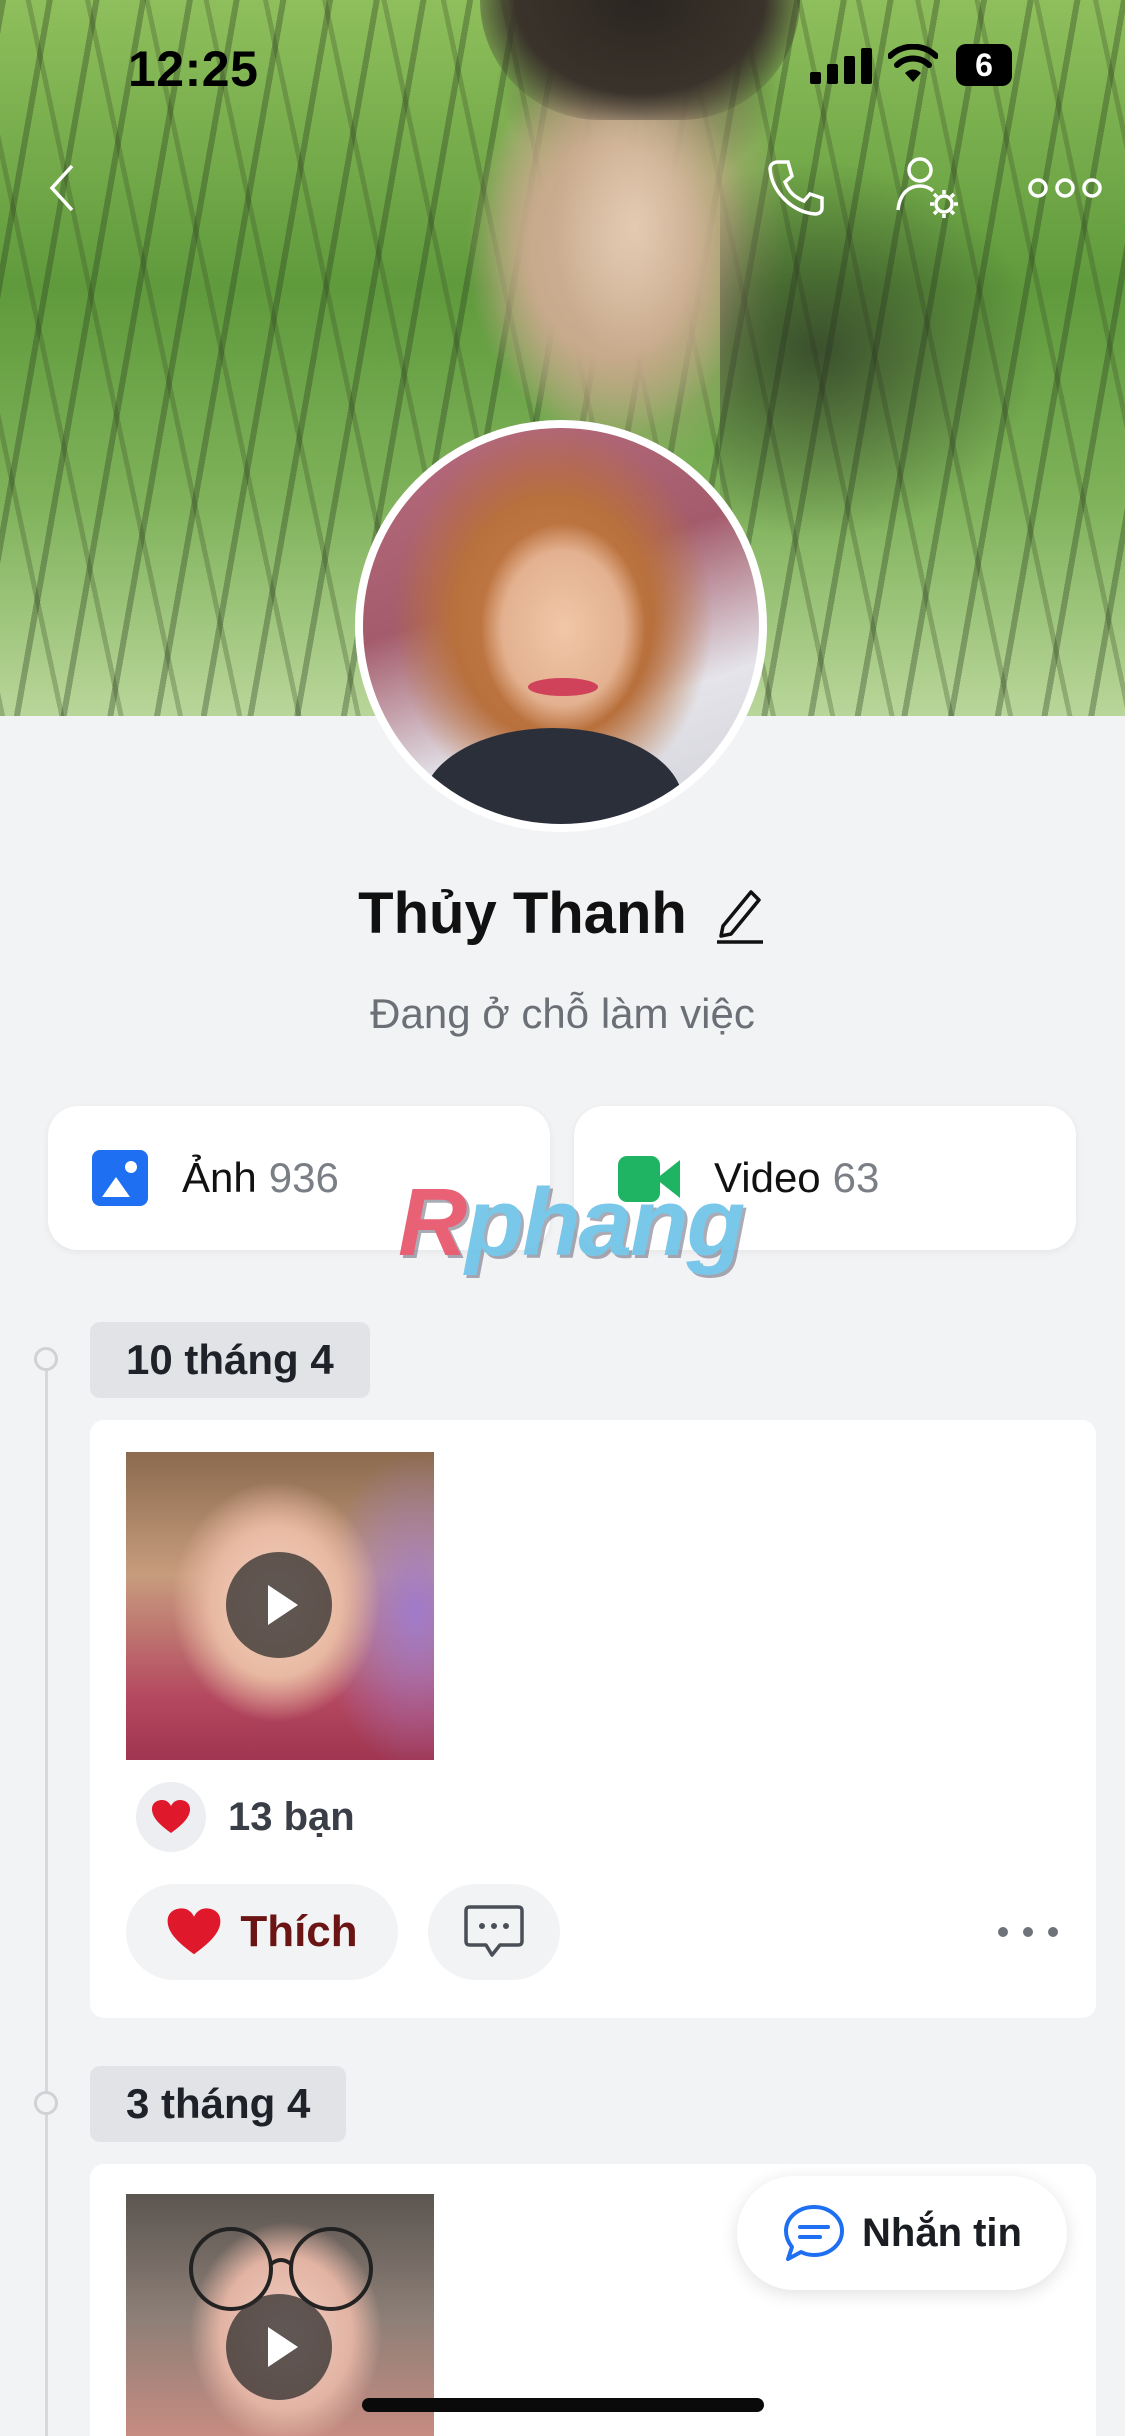 The height and width of the screenshot is (2436, 1125). I want to click on phone-icon, so click(796, 188).